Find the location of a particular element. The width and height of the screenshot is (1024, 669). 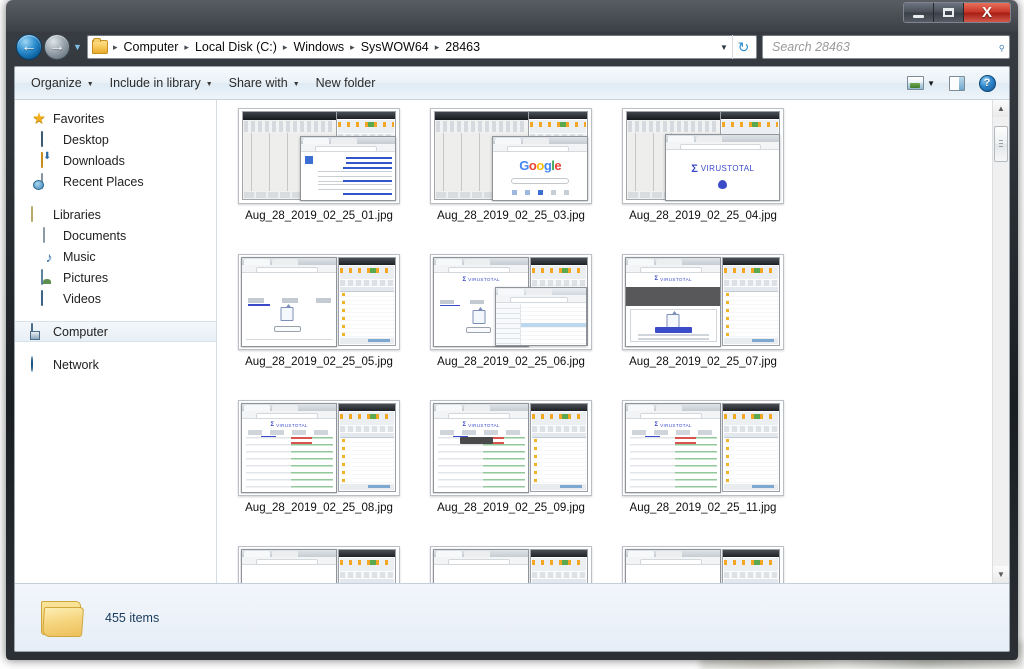

file-item: Aug_28_2019_02_25_14.jpg is located at coordinates (703, 563).